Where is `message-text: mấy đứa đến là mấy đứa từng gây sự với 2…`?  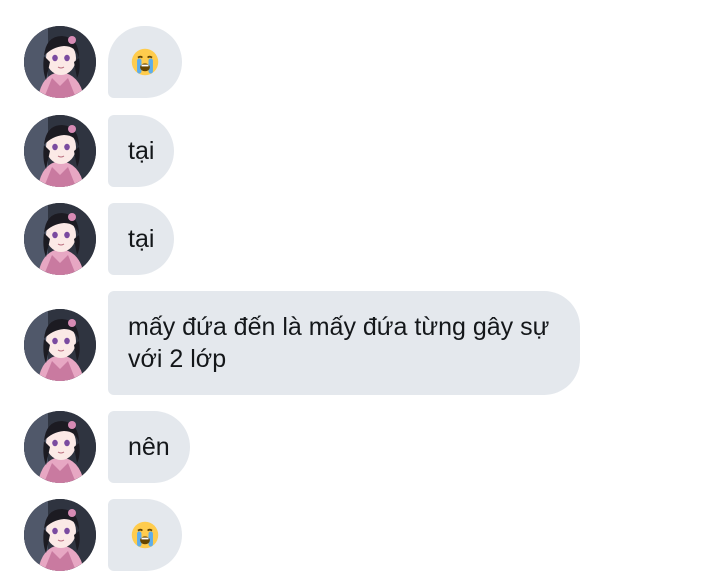
message-text: mấy đứa đến là mấy đứa từng gây sự với 2… is located at coordinates (339, 343).